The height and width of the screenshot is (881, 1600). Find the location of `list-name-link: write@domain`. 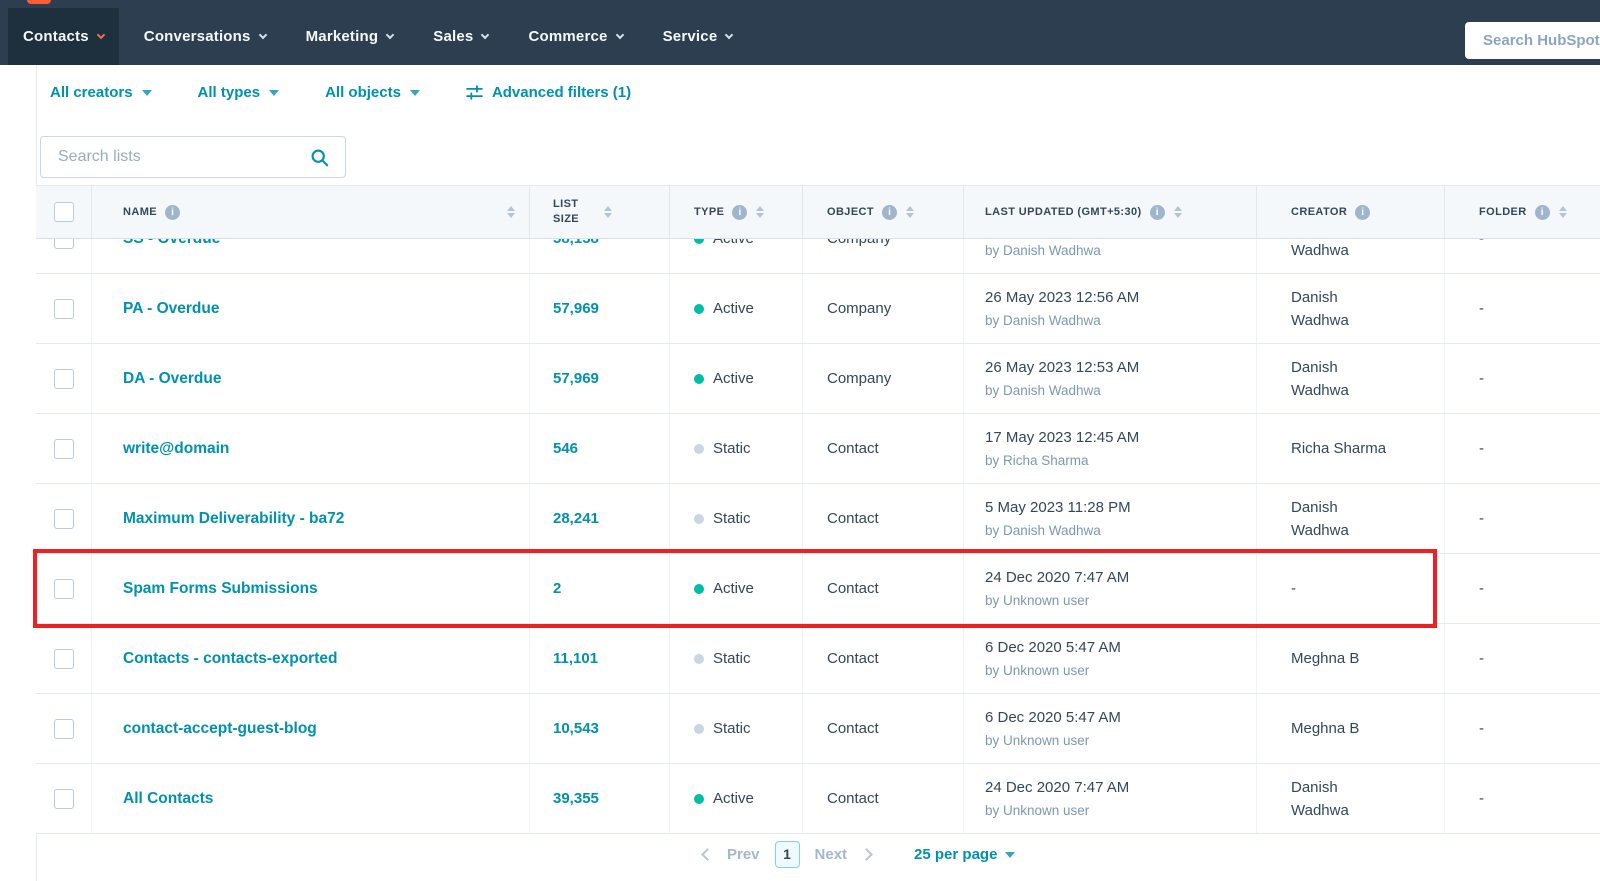

list-name-link: write@domain is located at coordinates (176, 449).